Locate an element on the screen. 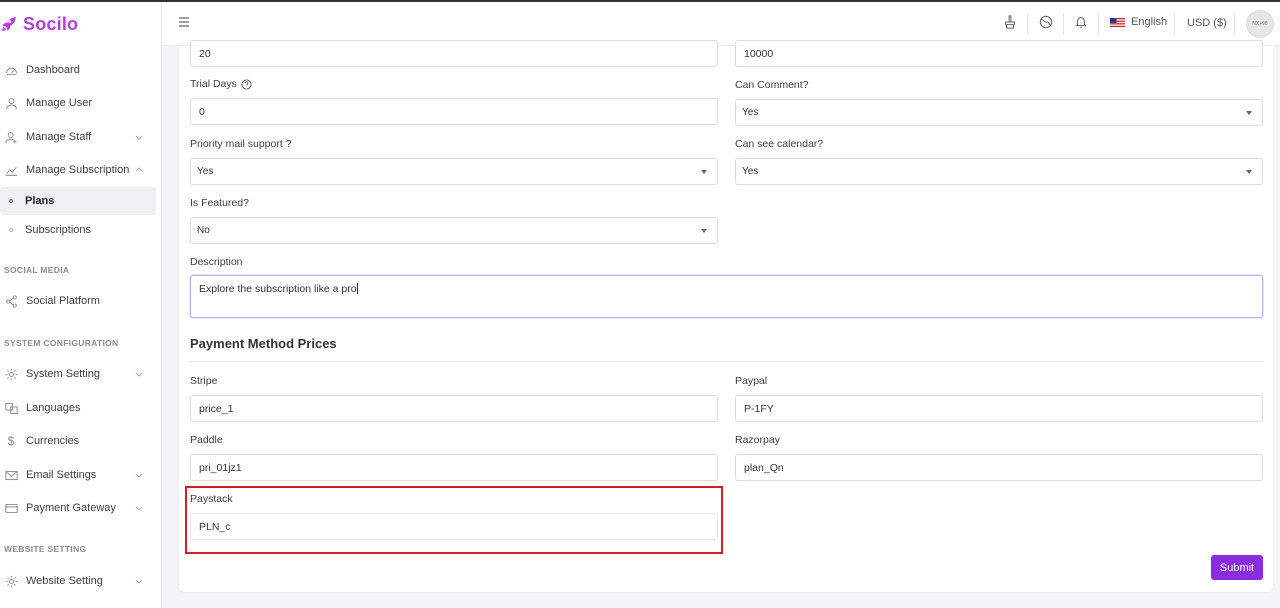  paddle-price-input: pri_01jz1 is located at coordinates (454, 467).